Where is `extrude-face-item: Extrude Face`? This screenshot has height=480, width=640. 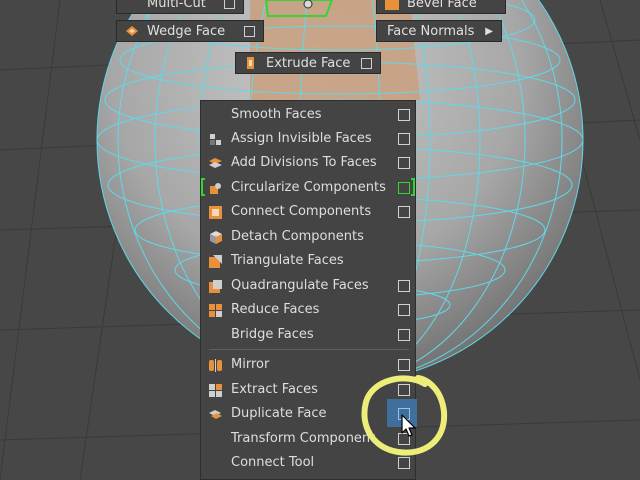
extrude-face-item: Extrude Face is located at coordinates (308, 63).